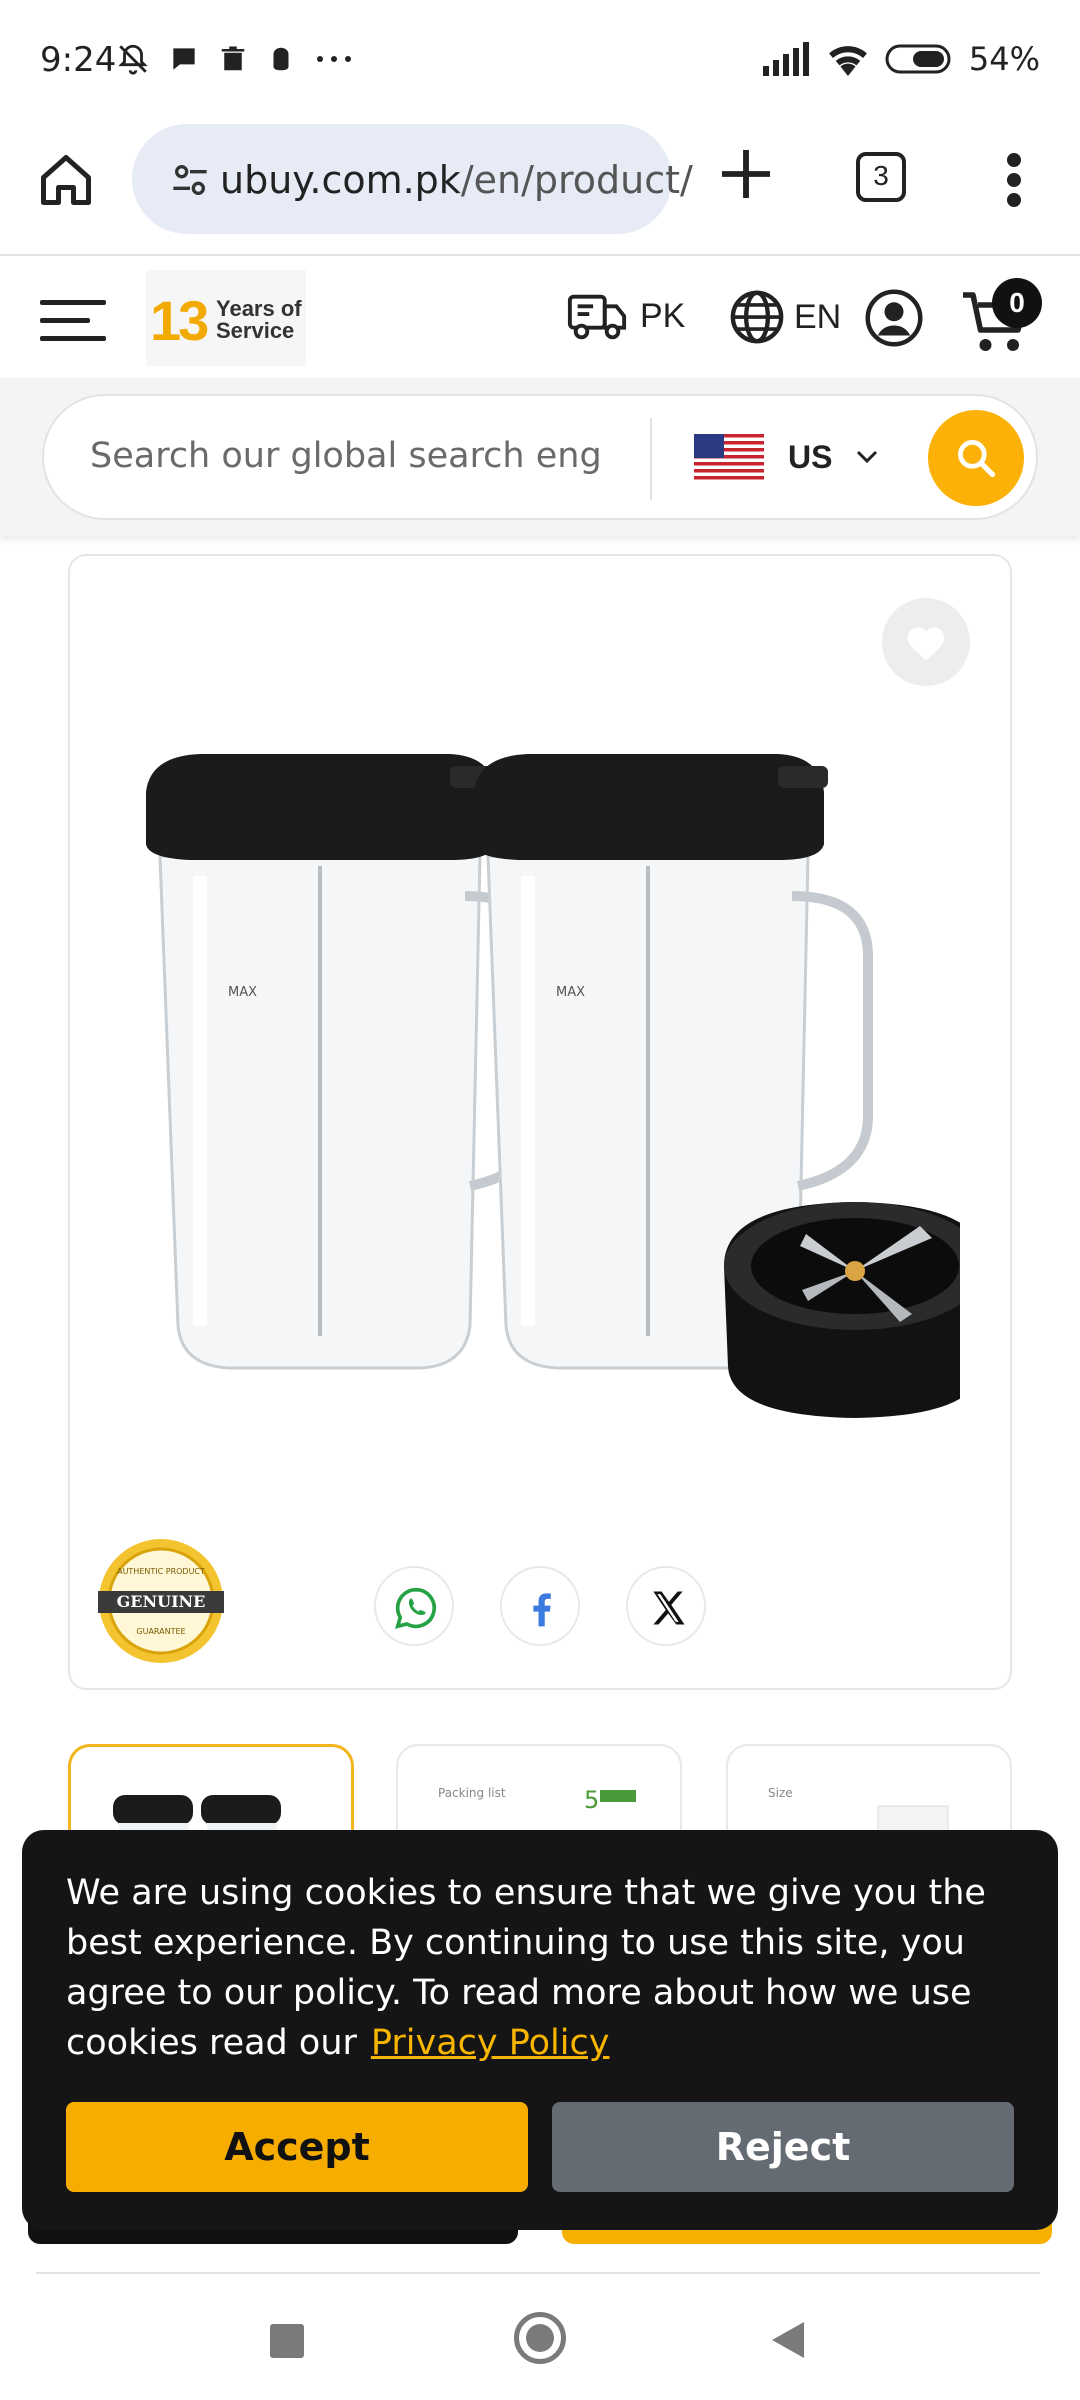  I want to click on search-row: US, so click(540, 457).